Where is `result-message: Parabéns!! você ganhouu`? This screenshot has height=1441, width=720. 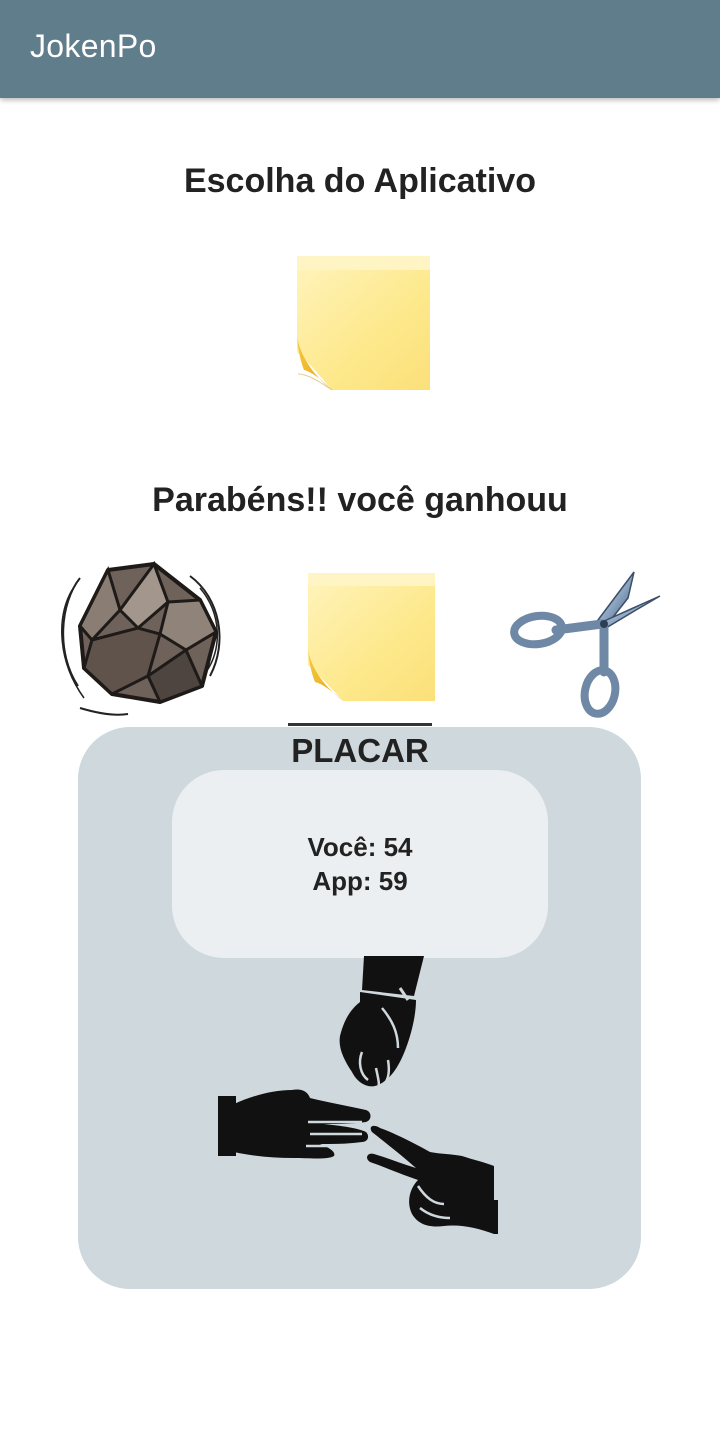 result-message: Parabéns!! você ganhouu is located at coordinates (360, 500).